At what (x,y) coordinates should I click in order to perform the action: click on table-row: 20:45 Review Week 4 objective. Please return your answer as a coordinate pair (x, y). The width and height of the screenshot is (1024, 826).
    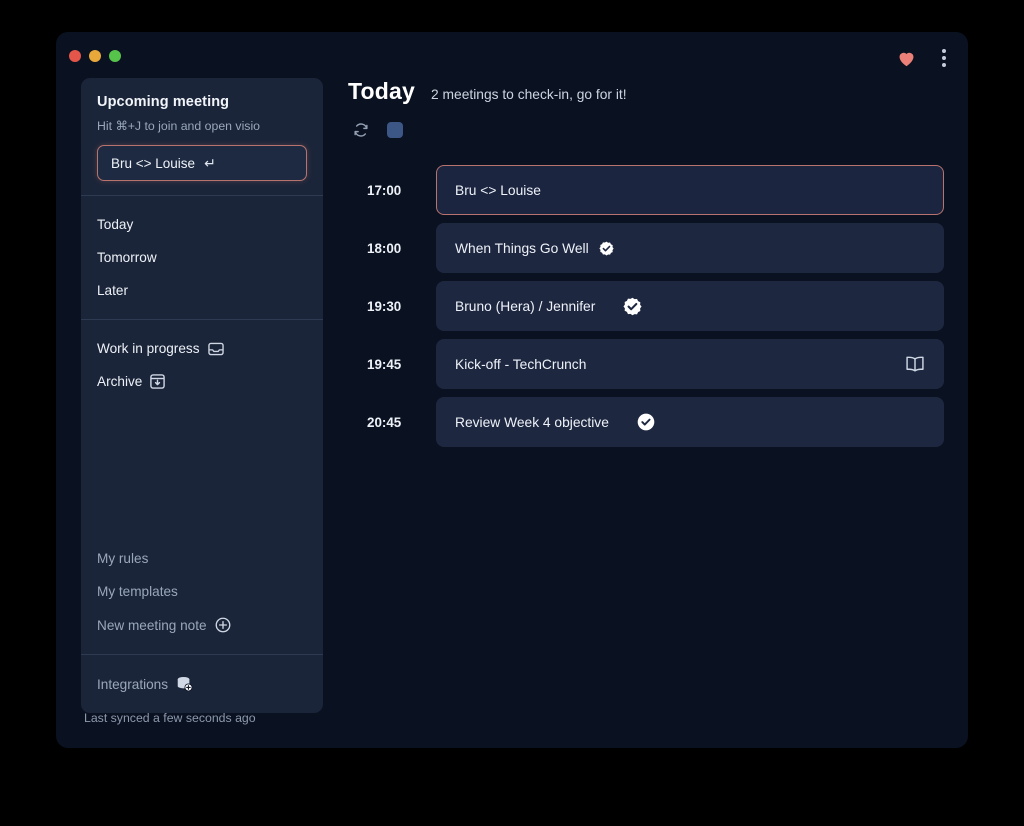
    Looking at the image, I should click on (646, 422).